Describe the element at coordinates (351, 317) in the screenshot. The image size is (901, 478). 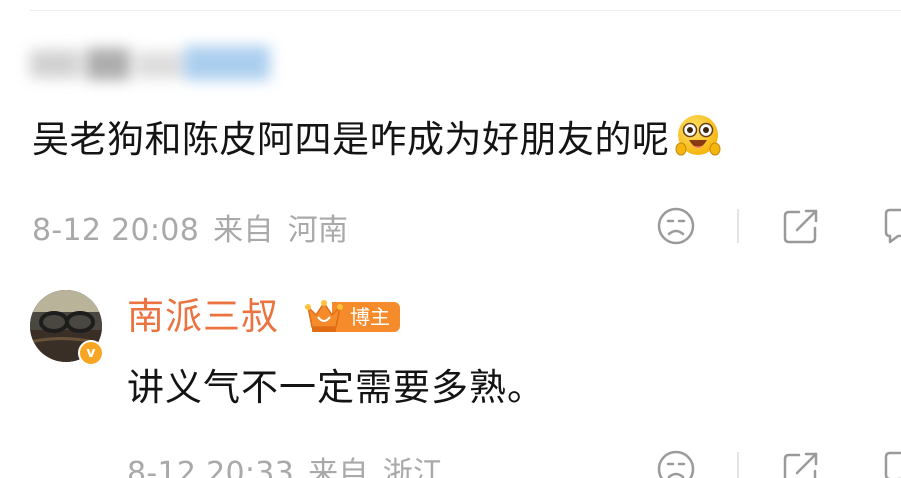
I see `blogger-badge: 博主` at that location.